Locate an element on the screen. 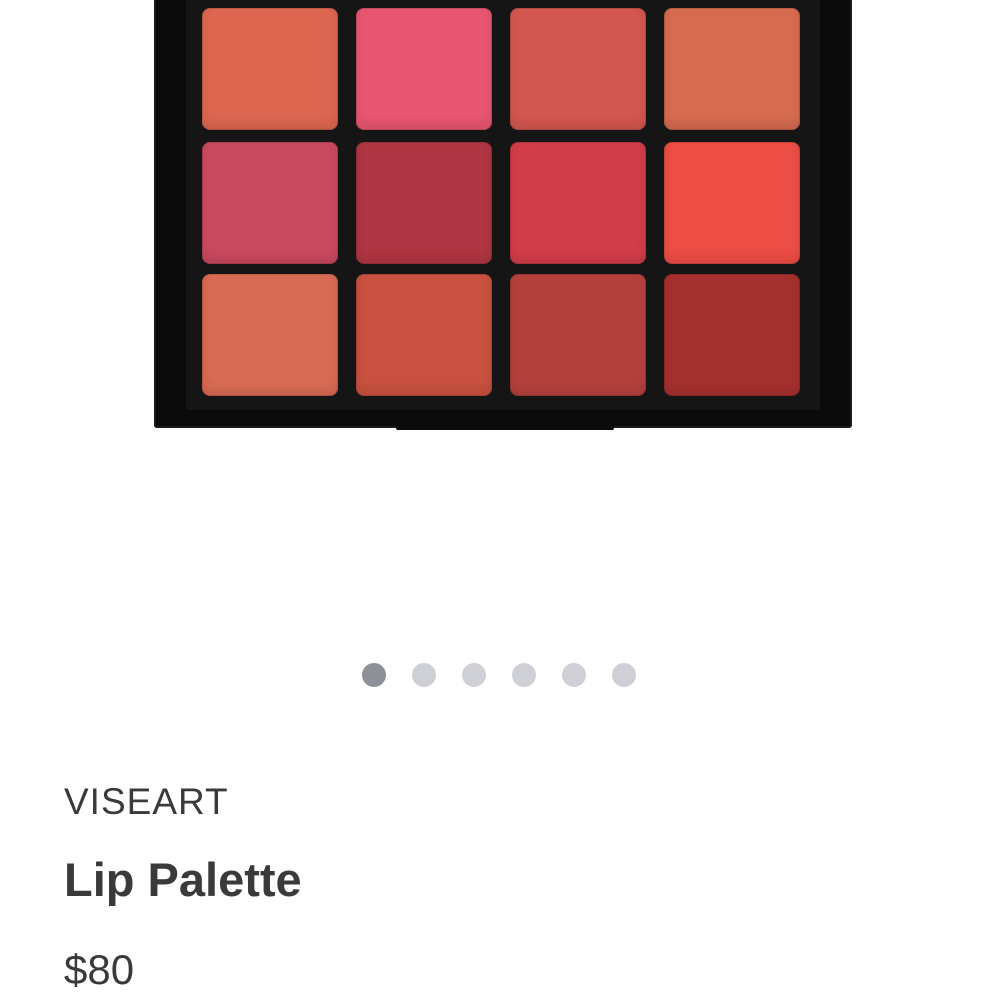 Image resolution: width=1000 pixels, height=1000 pixels. product-title: Lip Palette is located at coordinates (183, 879).